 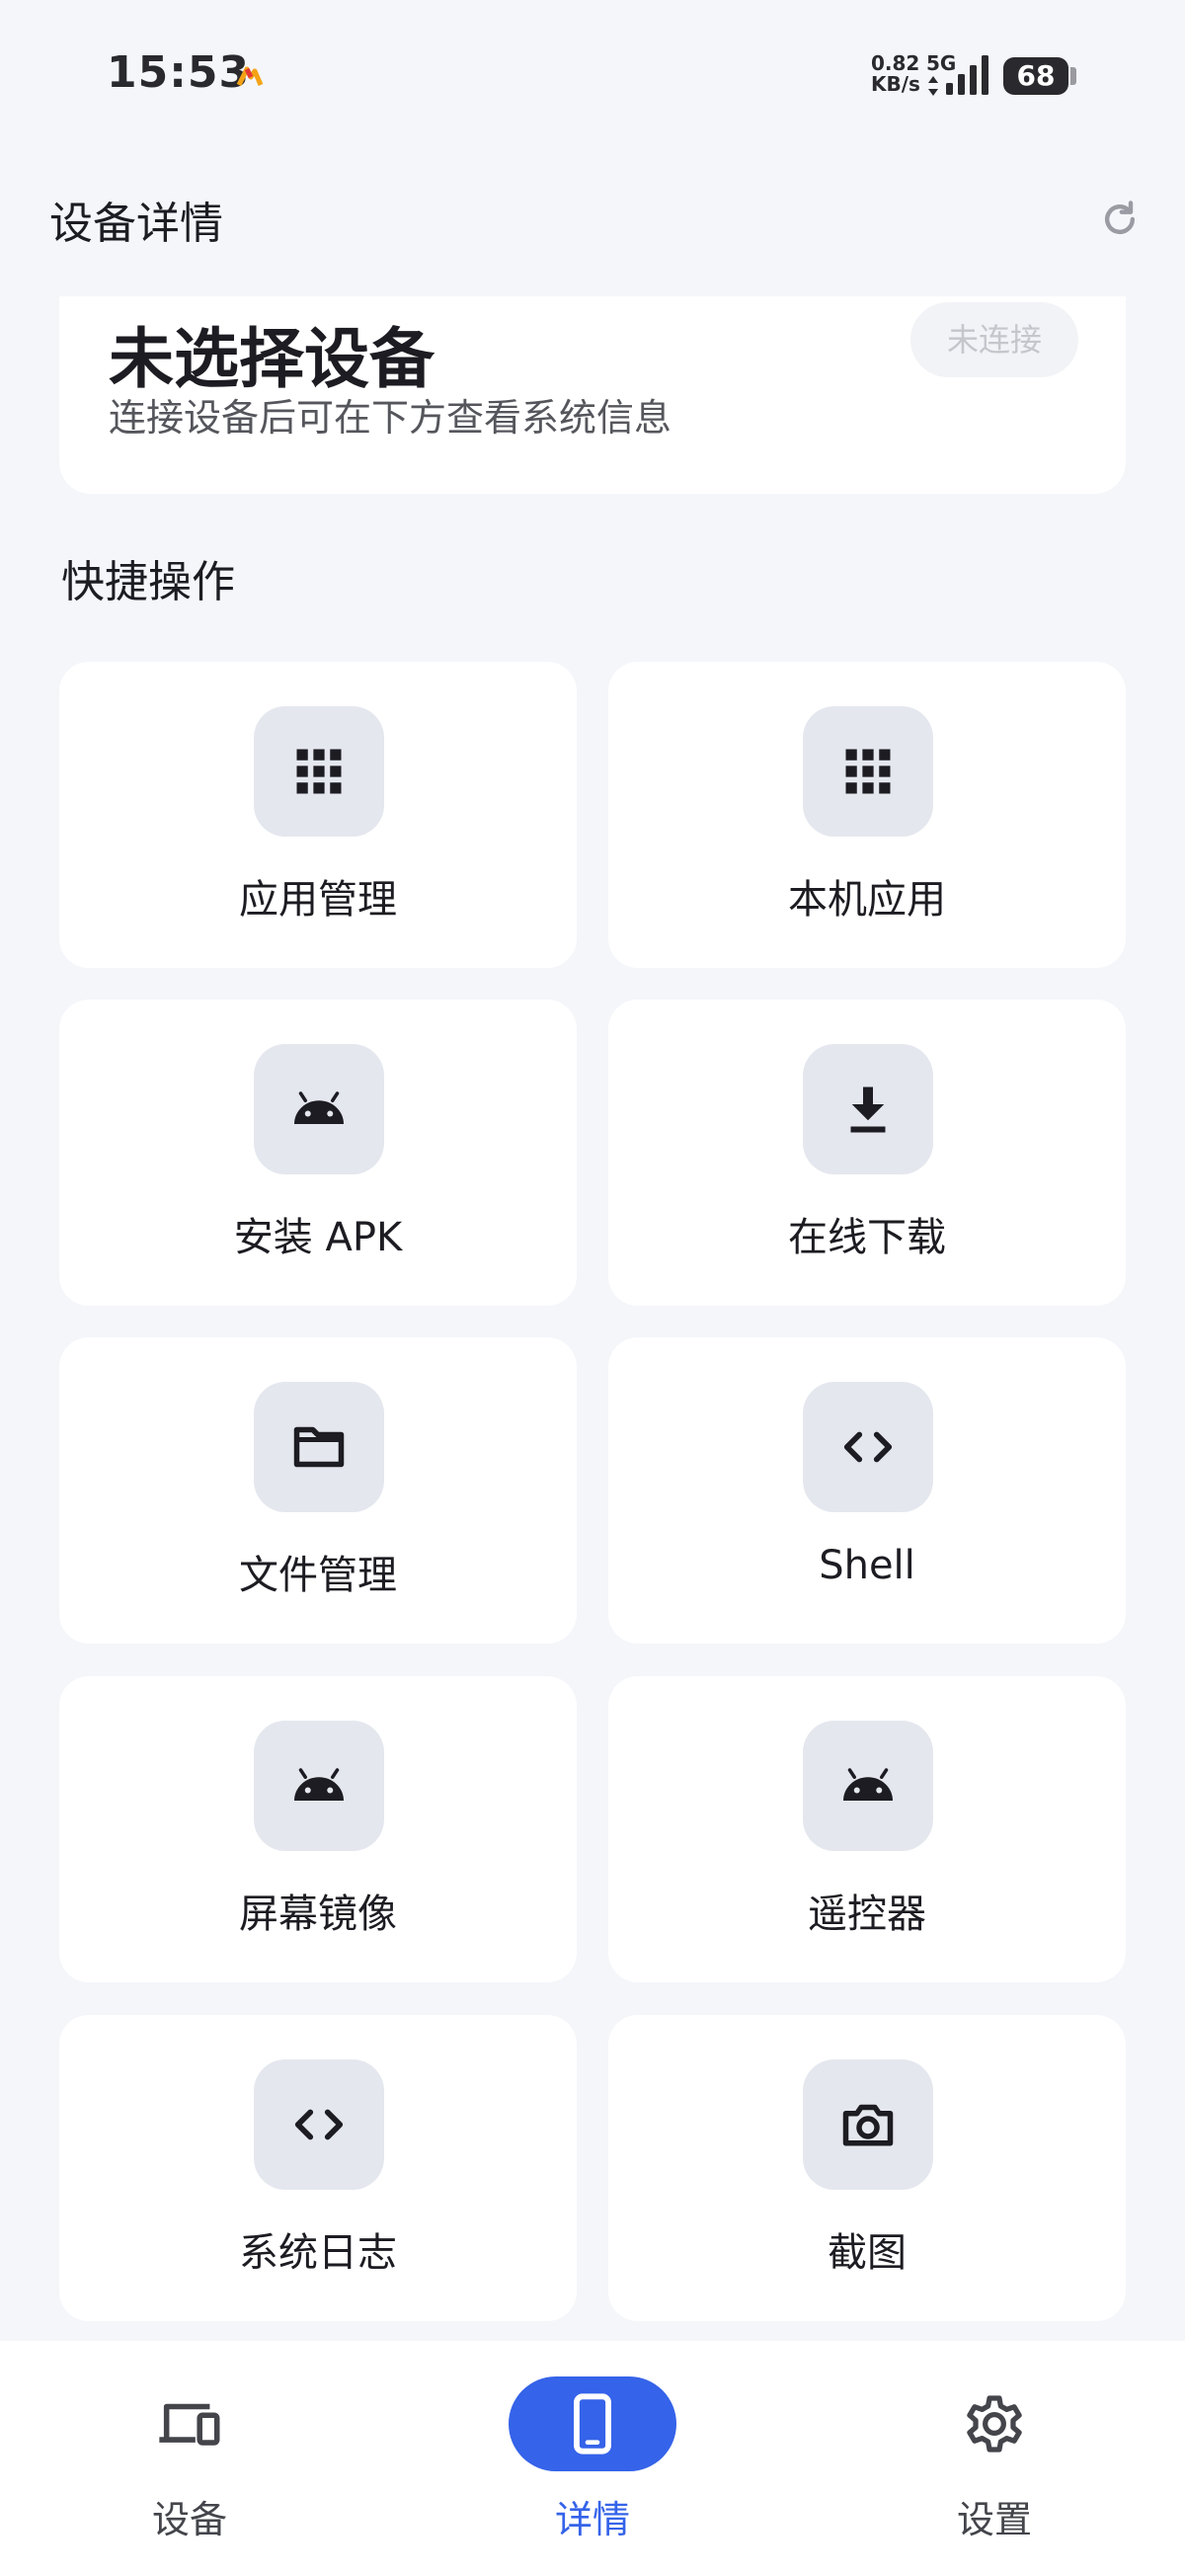 I want to click on folder-icon, so click(x=319, y=1447).